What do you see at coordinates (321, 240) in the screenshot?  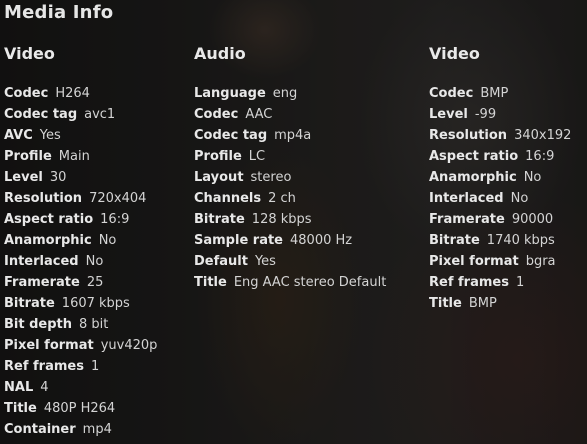 I see `info-value: 48000 Hz` at bounding box center [321, 240].